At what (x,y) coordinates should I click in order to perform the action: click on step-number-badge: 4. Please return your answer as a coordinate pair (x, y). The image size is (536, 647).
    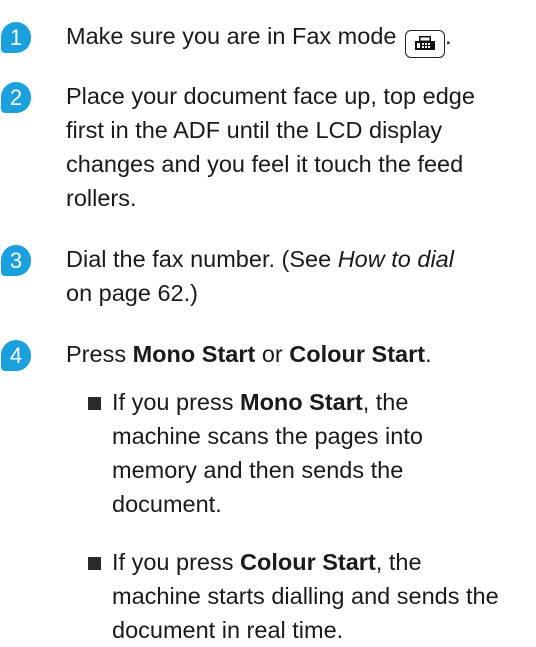
    Looking at the image, I should click on (16, 355).